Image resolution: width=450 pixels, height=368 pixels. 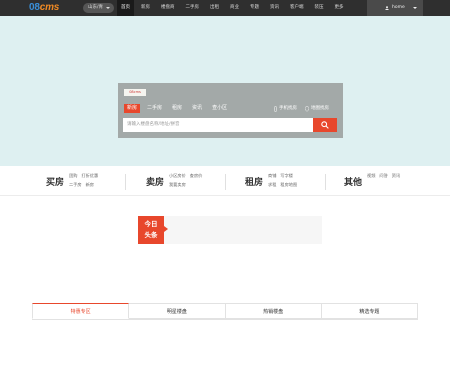 I want to click on headlines-badge-line1: 今日, so click(x=151, y=224).